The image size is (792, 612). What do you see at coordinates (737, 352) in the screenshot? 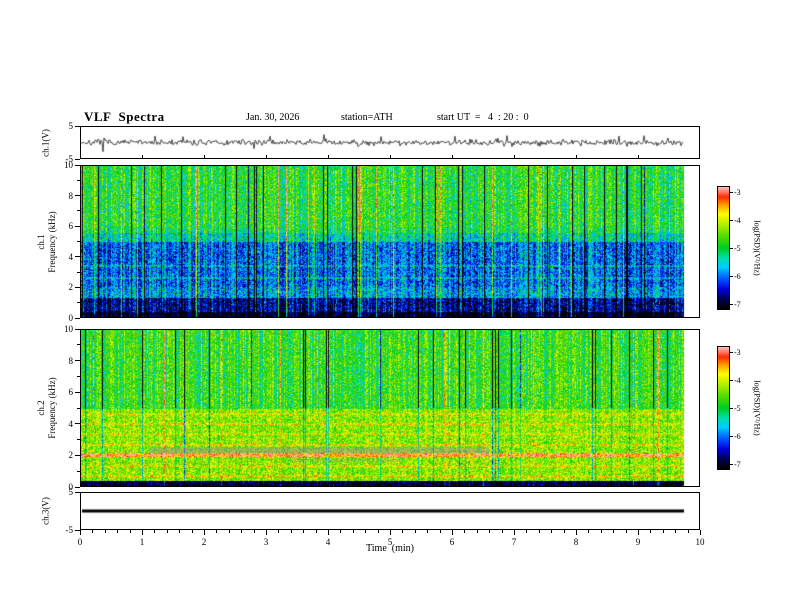
I see `colorbar-tick-label: -3` at bounding box center [737, 352].